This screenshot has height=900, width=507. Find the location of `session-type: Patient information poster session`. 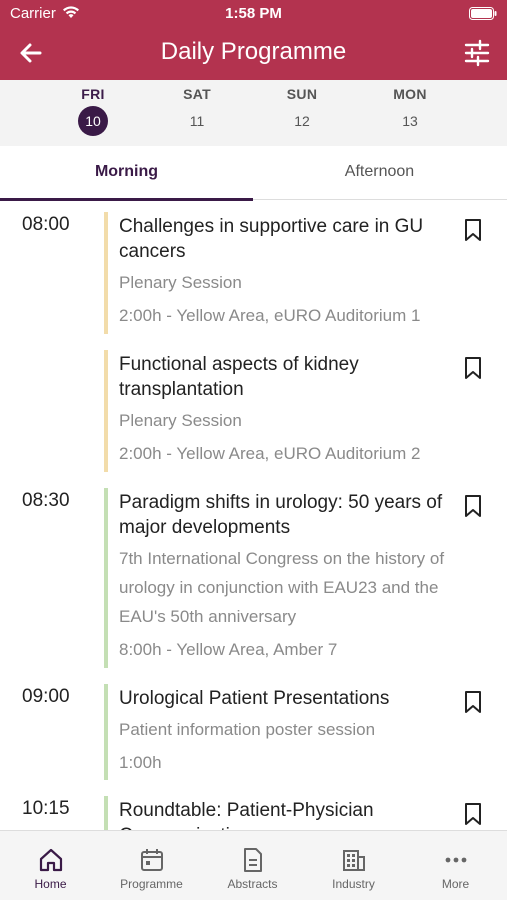

session-type: Patient information poster session is located at coordinates (247, 729).